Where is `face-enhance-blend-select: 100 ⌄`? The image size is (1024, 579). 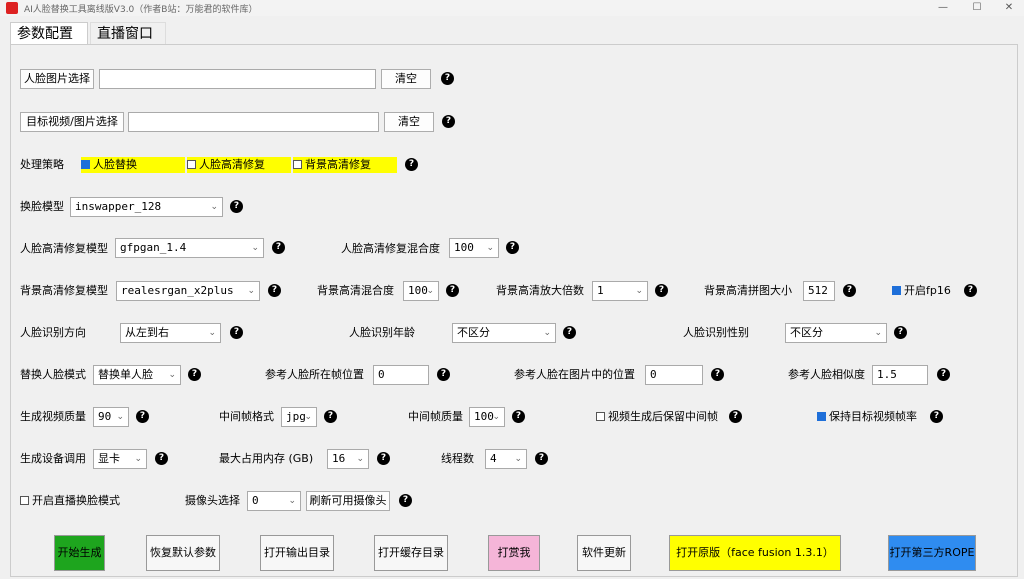
face-enhance-blend-select: 100 ⌄ is located at coordinates (474, 248).